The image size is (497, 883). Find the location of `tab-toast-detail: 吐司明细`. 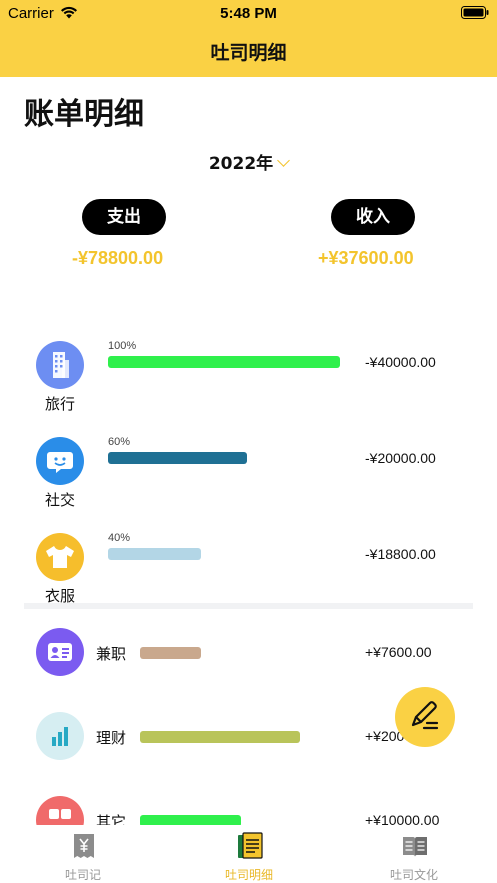

tab-toast-detail: 吐司明细 is located at coordinates (249, 854).